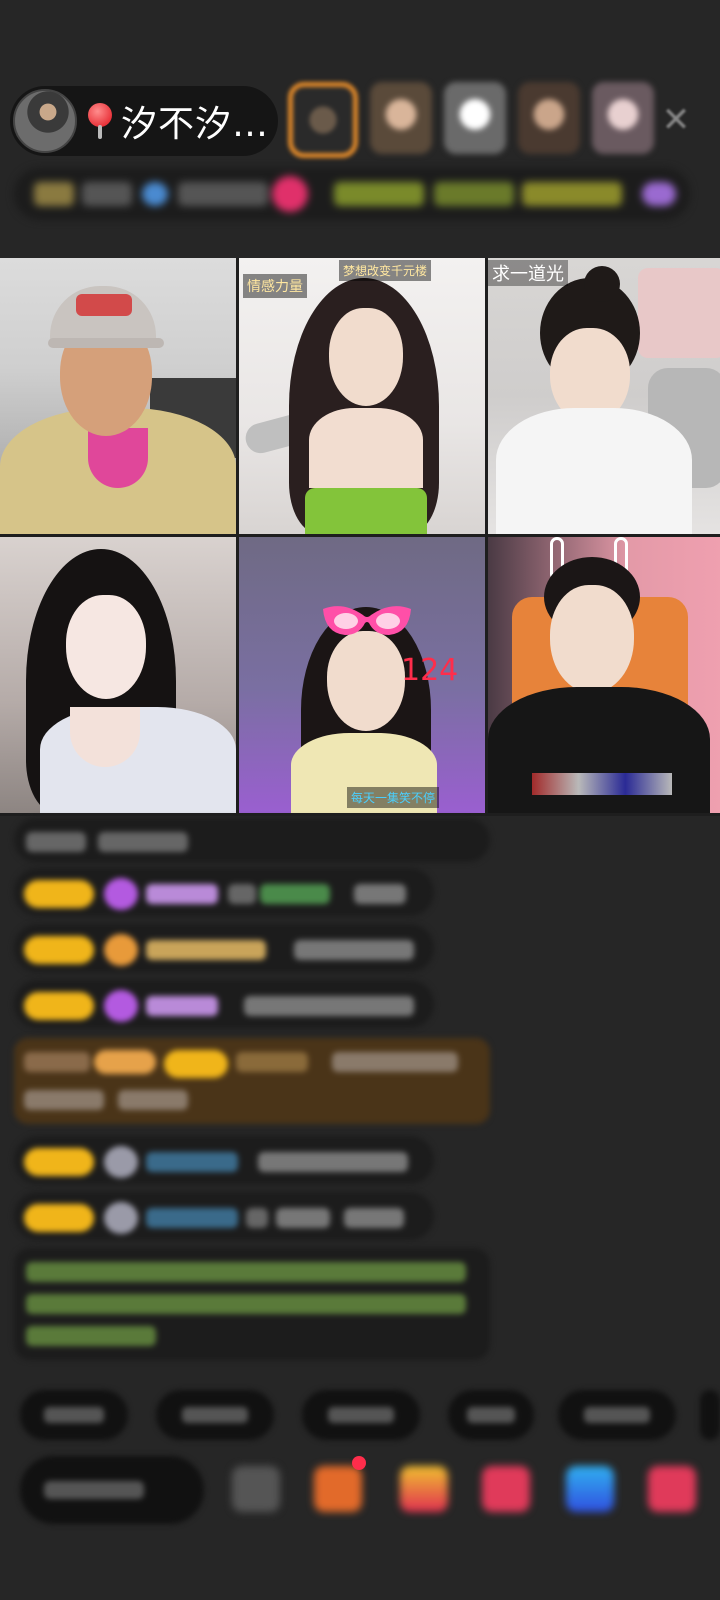 The image size is (720, 1600). Describe the element at coordinates (590, 1489) in the screenshot. I see `game-icon` at that location.